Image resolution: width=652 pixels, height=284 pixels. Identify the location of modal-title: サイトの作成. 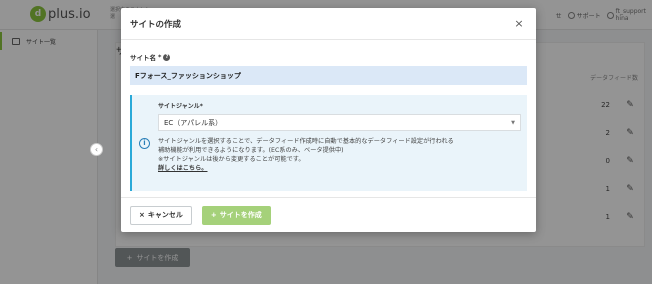
(156, 24).